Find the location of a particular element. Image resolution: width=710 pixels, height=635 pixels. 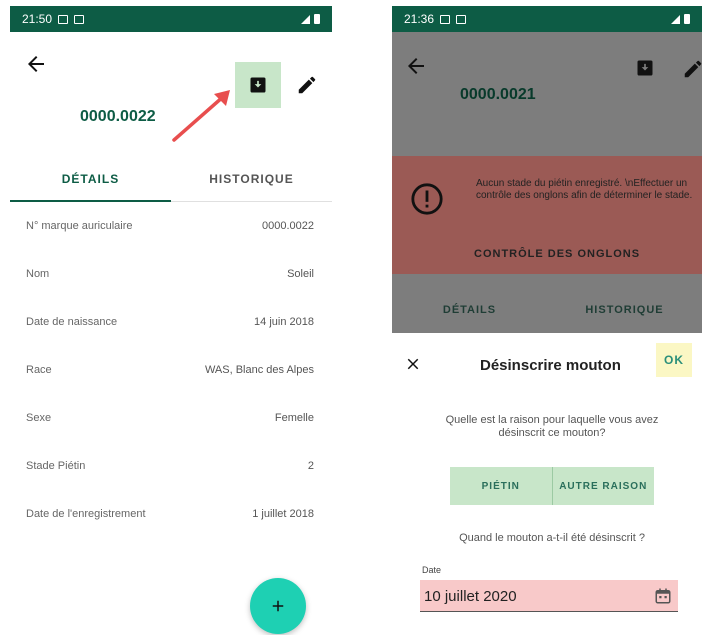

date-field-label: Date is located at coordinates (432, 570).